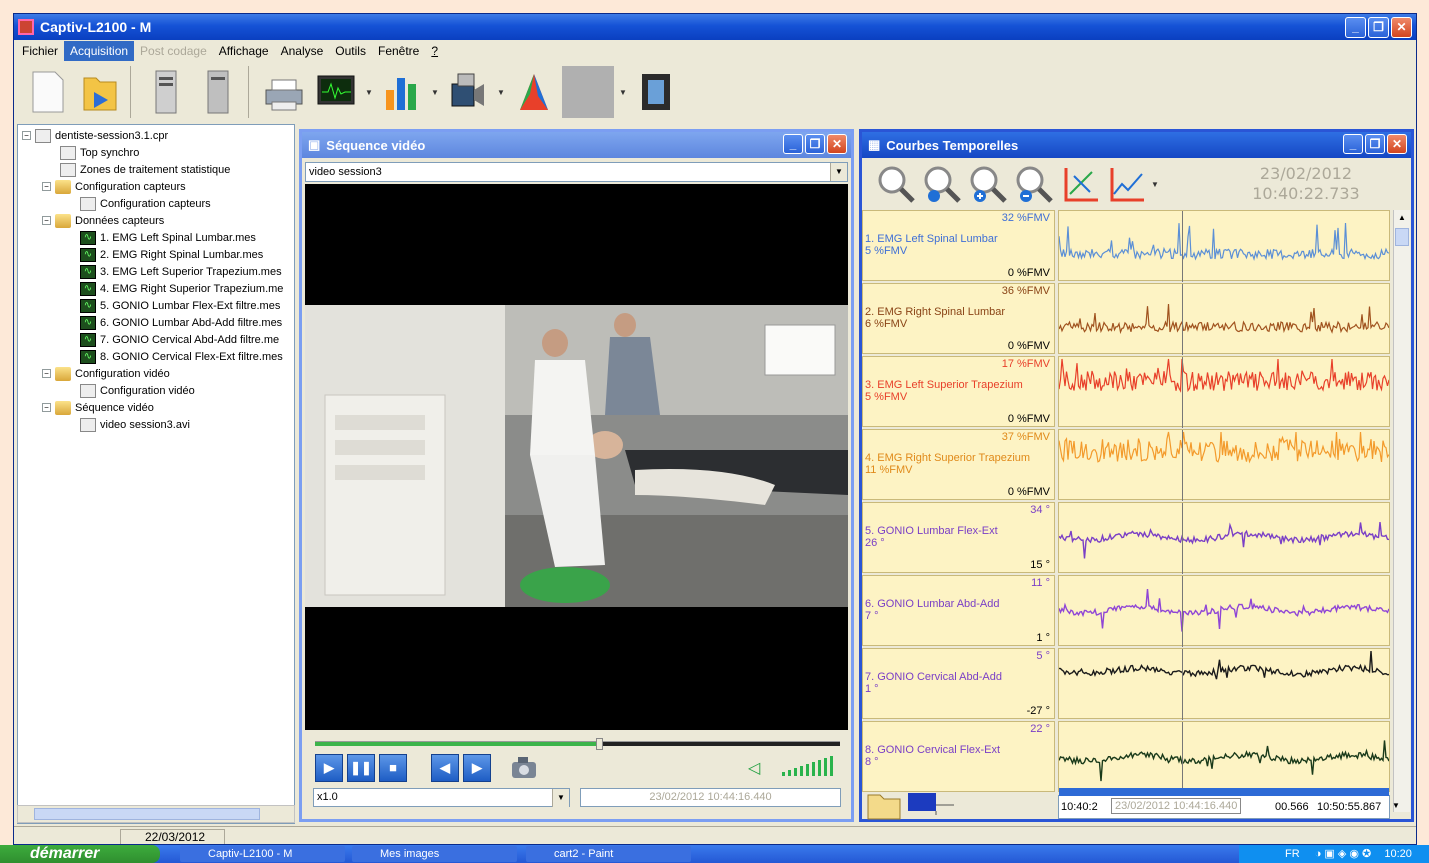  I want to click on tree-item: ∿ 6. GONIO Lumbar Abd-Add filtre.mes, so click(181, 322).